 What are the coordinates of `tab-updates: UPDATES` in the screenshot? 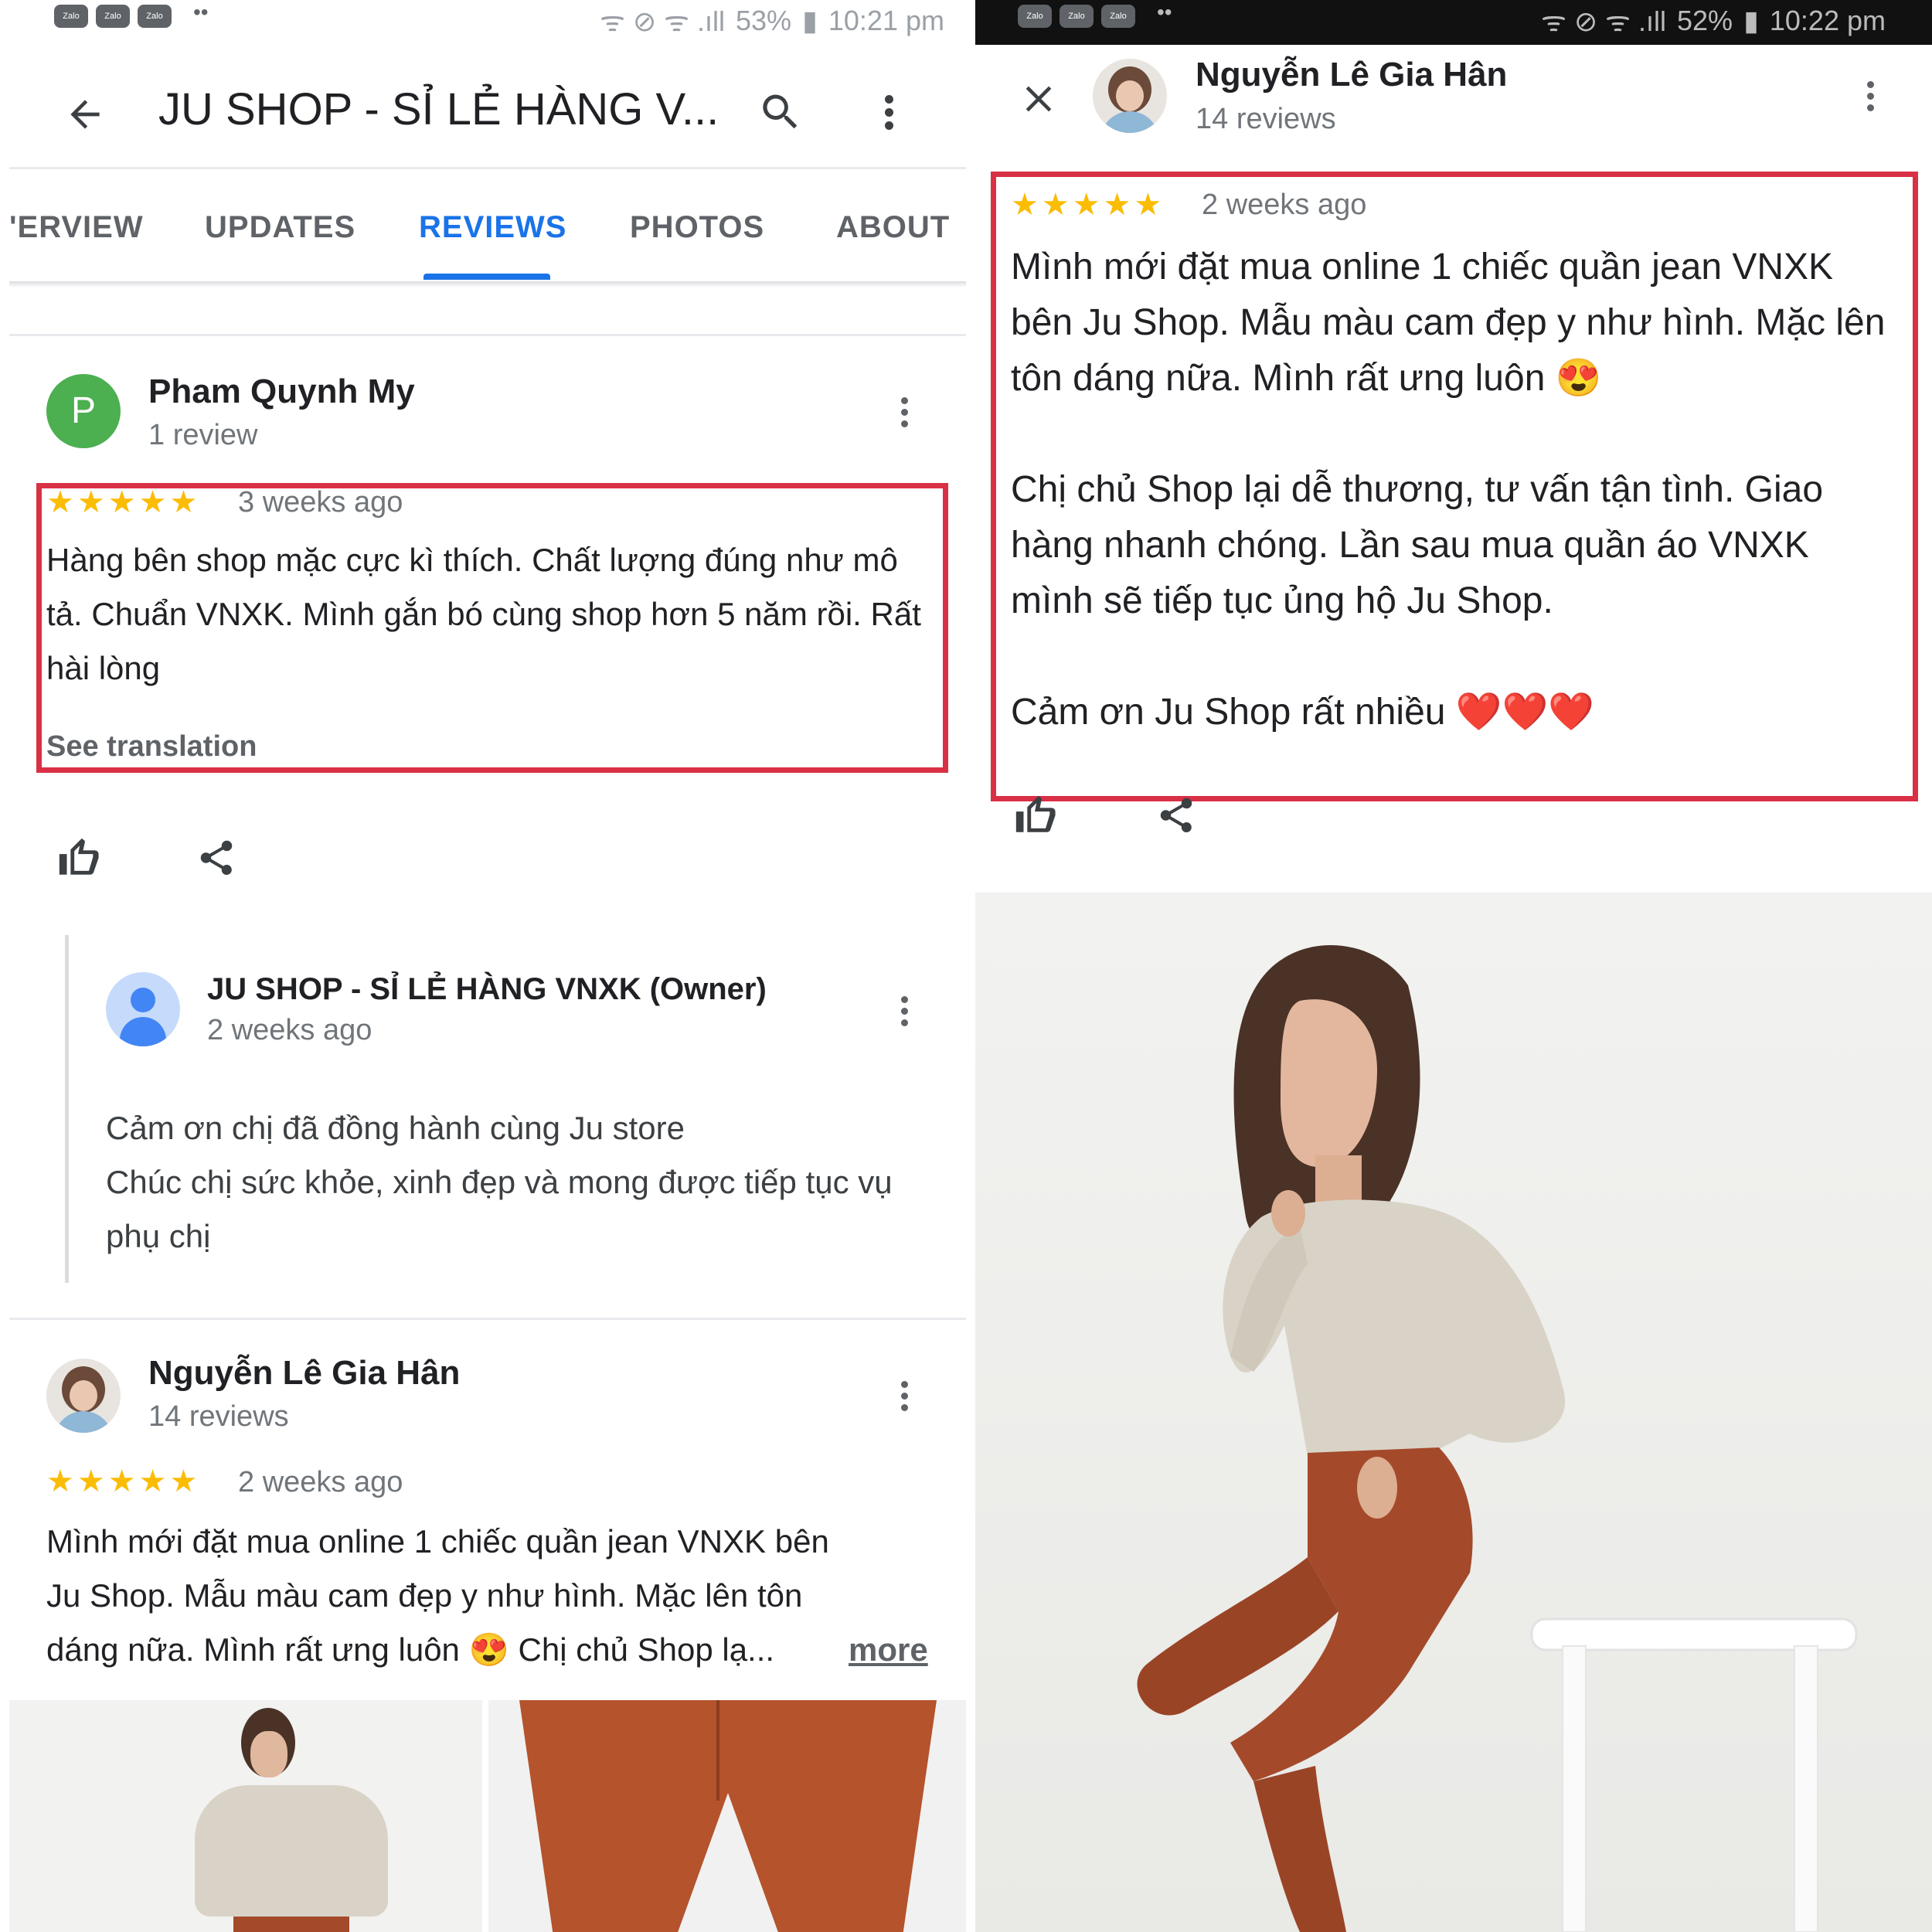 It's located at (280, 228).